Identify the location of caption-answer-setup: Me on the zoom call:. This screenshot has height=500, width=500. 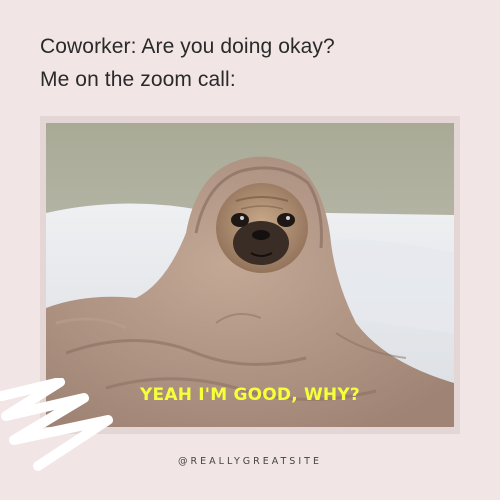
(138, 79).